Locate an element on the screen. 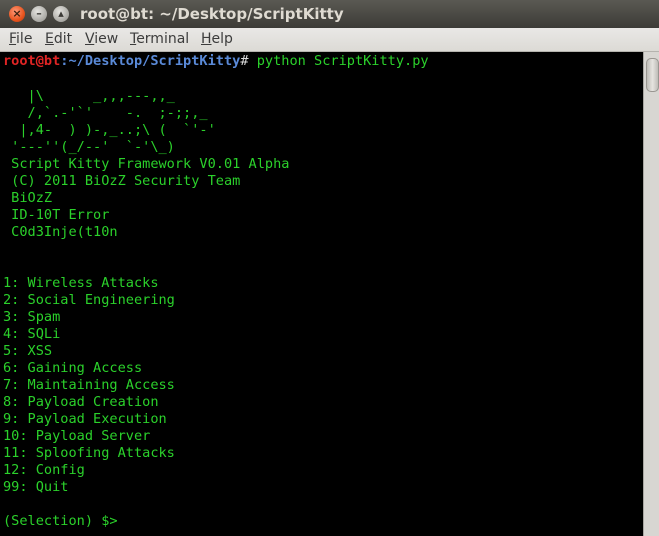  banner-line: Script Kitty Framework V0.01 Alpha is located at coordinates (146, 164).